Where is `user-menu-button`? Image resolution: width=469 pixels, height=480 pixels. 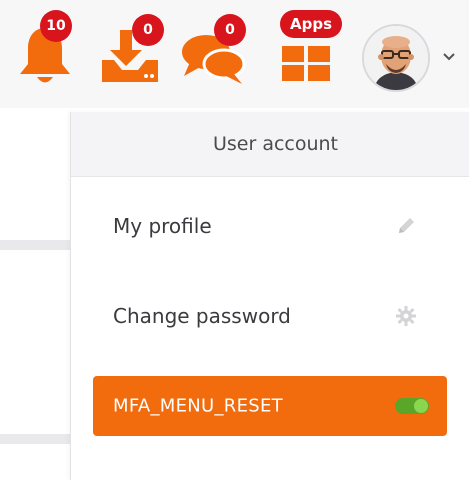 user-menu-button is located at coordinates (414, 60).